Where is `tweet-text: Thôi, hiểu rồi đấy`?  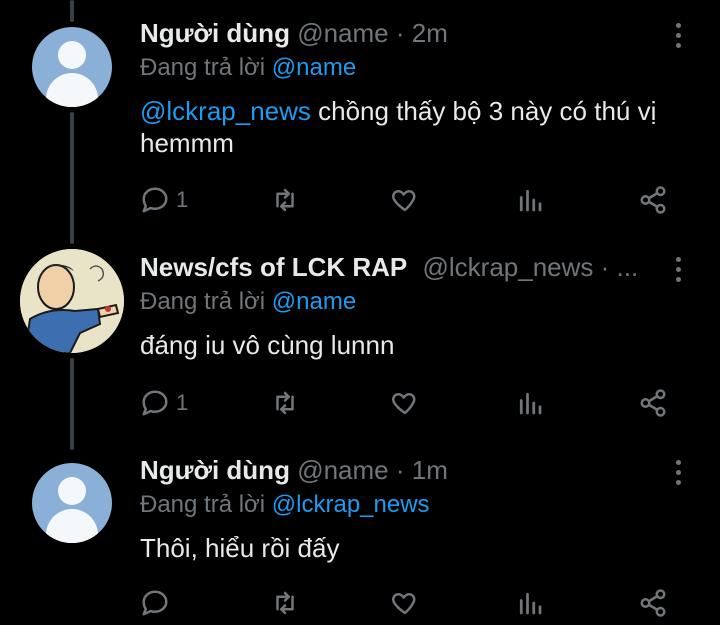 tweet-text: Thôi, hiểu rồi đấy is located at coordinates (240, 548).